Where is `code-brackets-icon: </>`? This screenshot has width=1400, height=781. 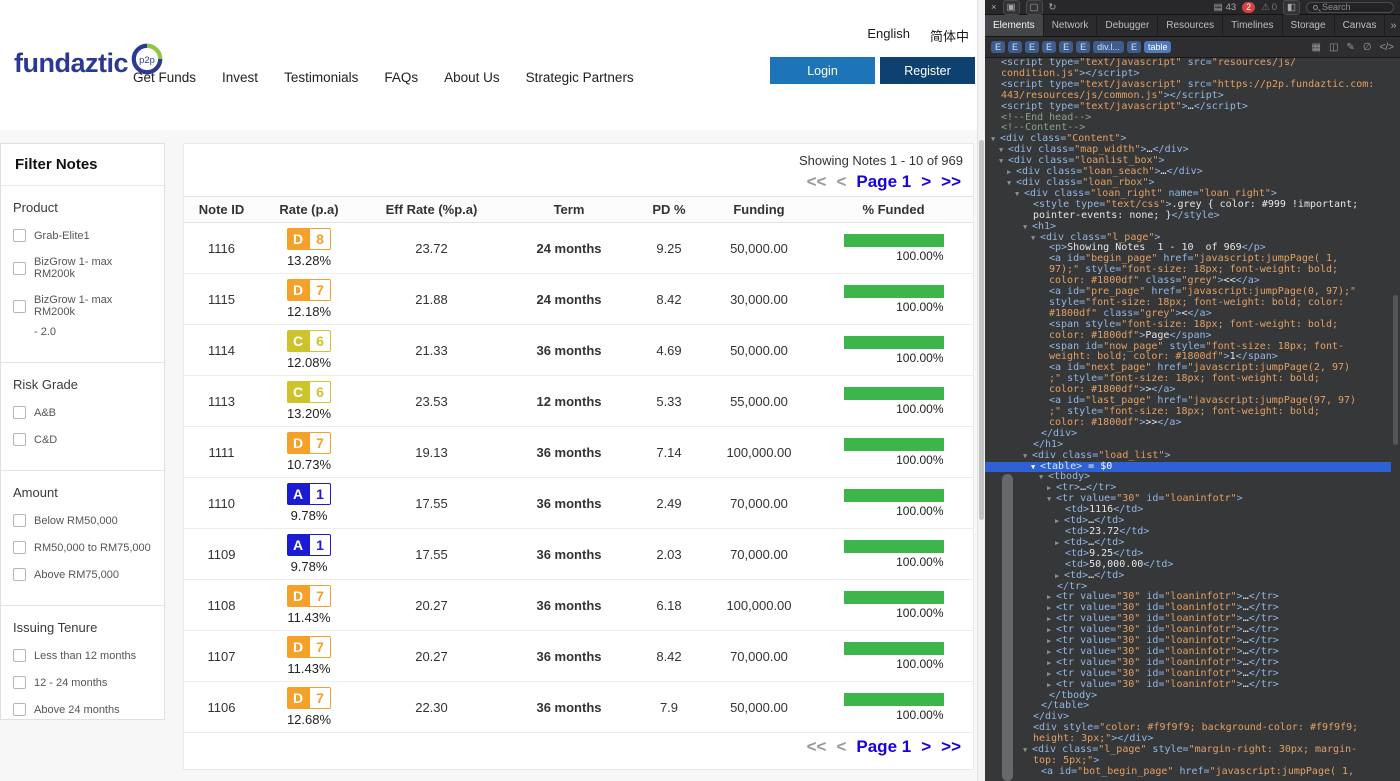 code-brackets-icon: </> is located at coordinates (1387, 47).